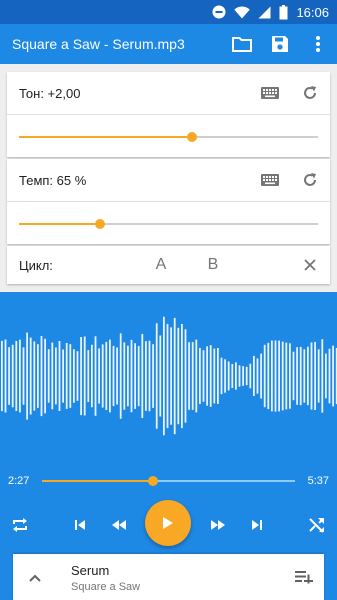 The width and height of the screenshot is (337, 600). I want to click on playback-controls, so click(168, 525).